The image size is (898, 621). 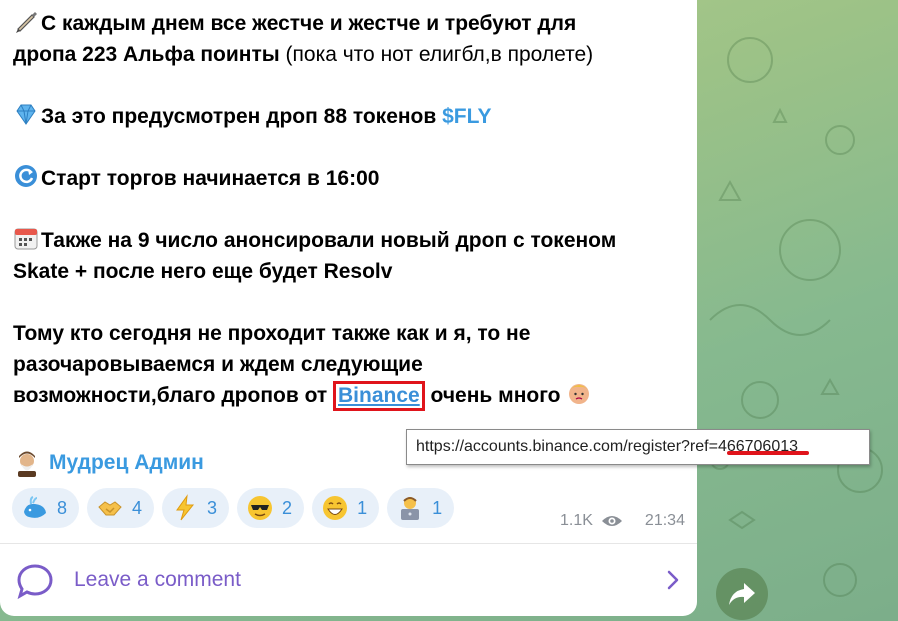 I want to click on binance-link-highlight: Binance, so click(x=379, y=396).